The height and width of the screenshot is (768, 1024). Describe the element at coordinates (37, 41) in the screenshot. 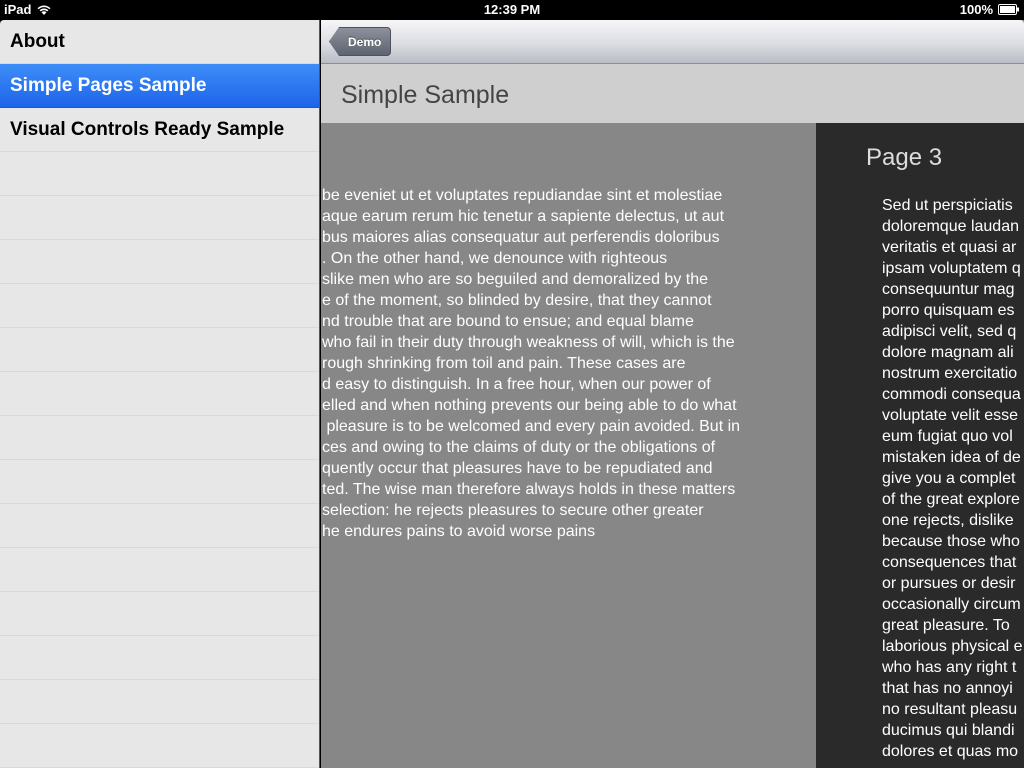

I see `sidebar-item-label: About` at that location.